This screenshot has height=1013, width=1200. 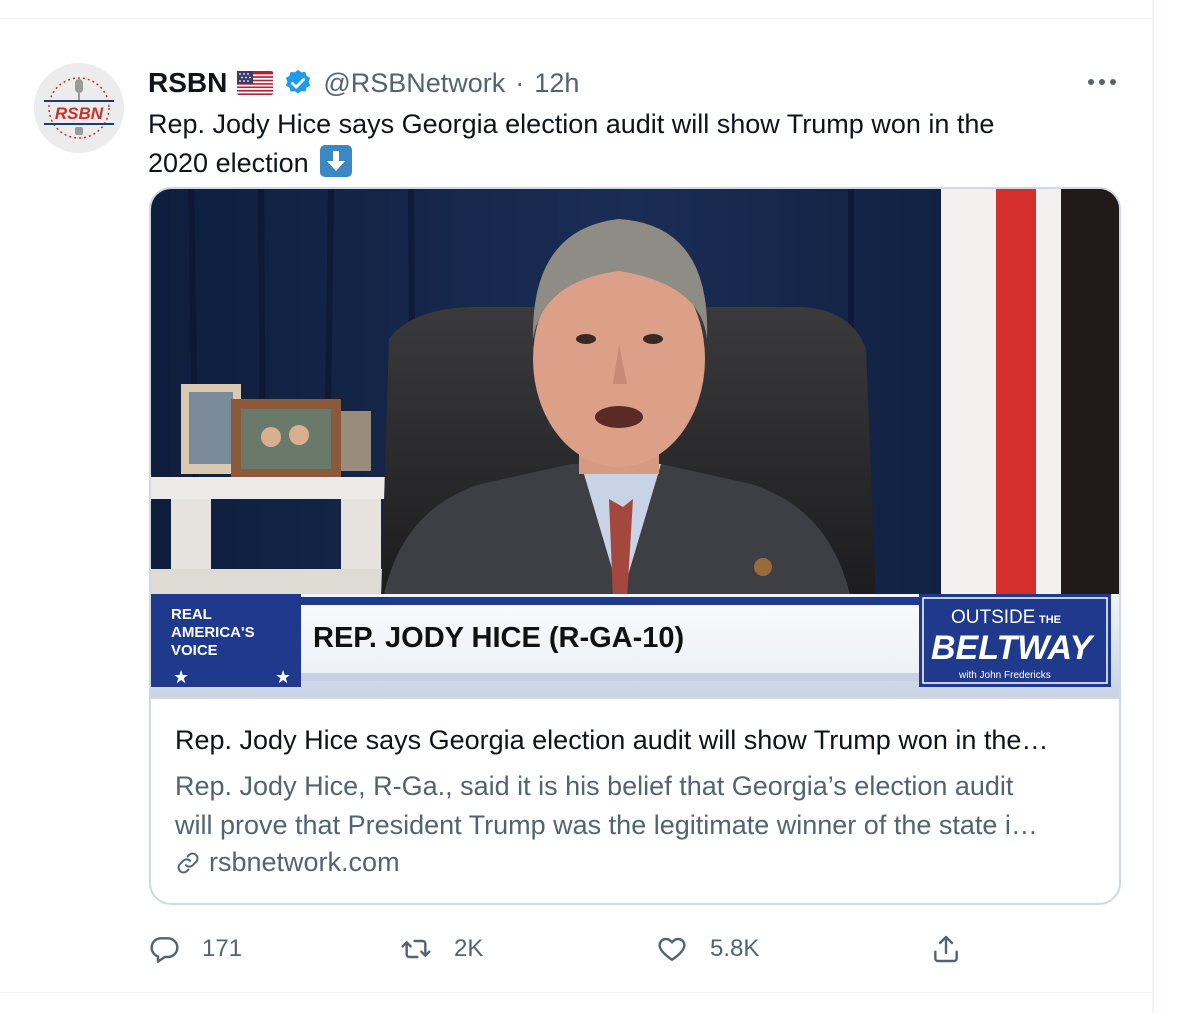 What do you see at coordinates (336, 161) in the screenshot?
I see `down-arrow-emoji-icon` at bounding box center [336, 161].